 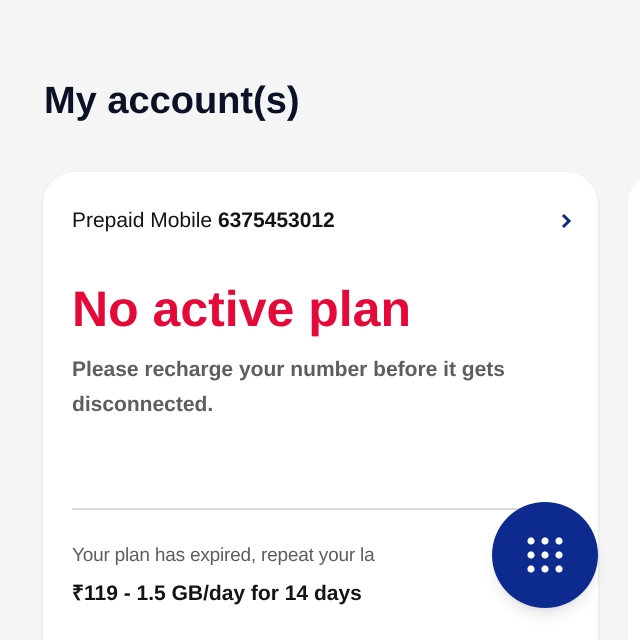 What do you see at coordinates (203, 221) in the screenshot?
I see `account-label: Prepaid Mobile 6375453012` at bounding box center [203, 221].